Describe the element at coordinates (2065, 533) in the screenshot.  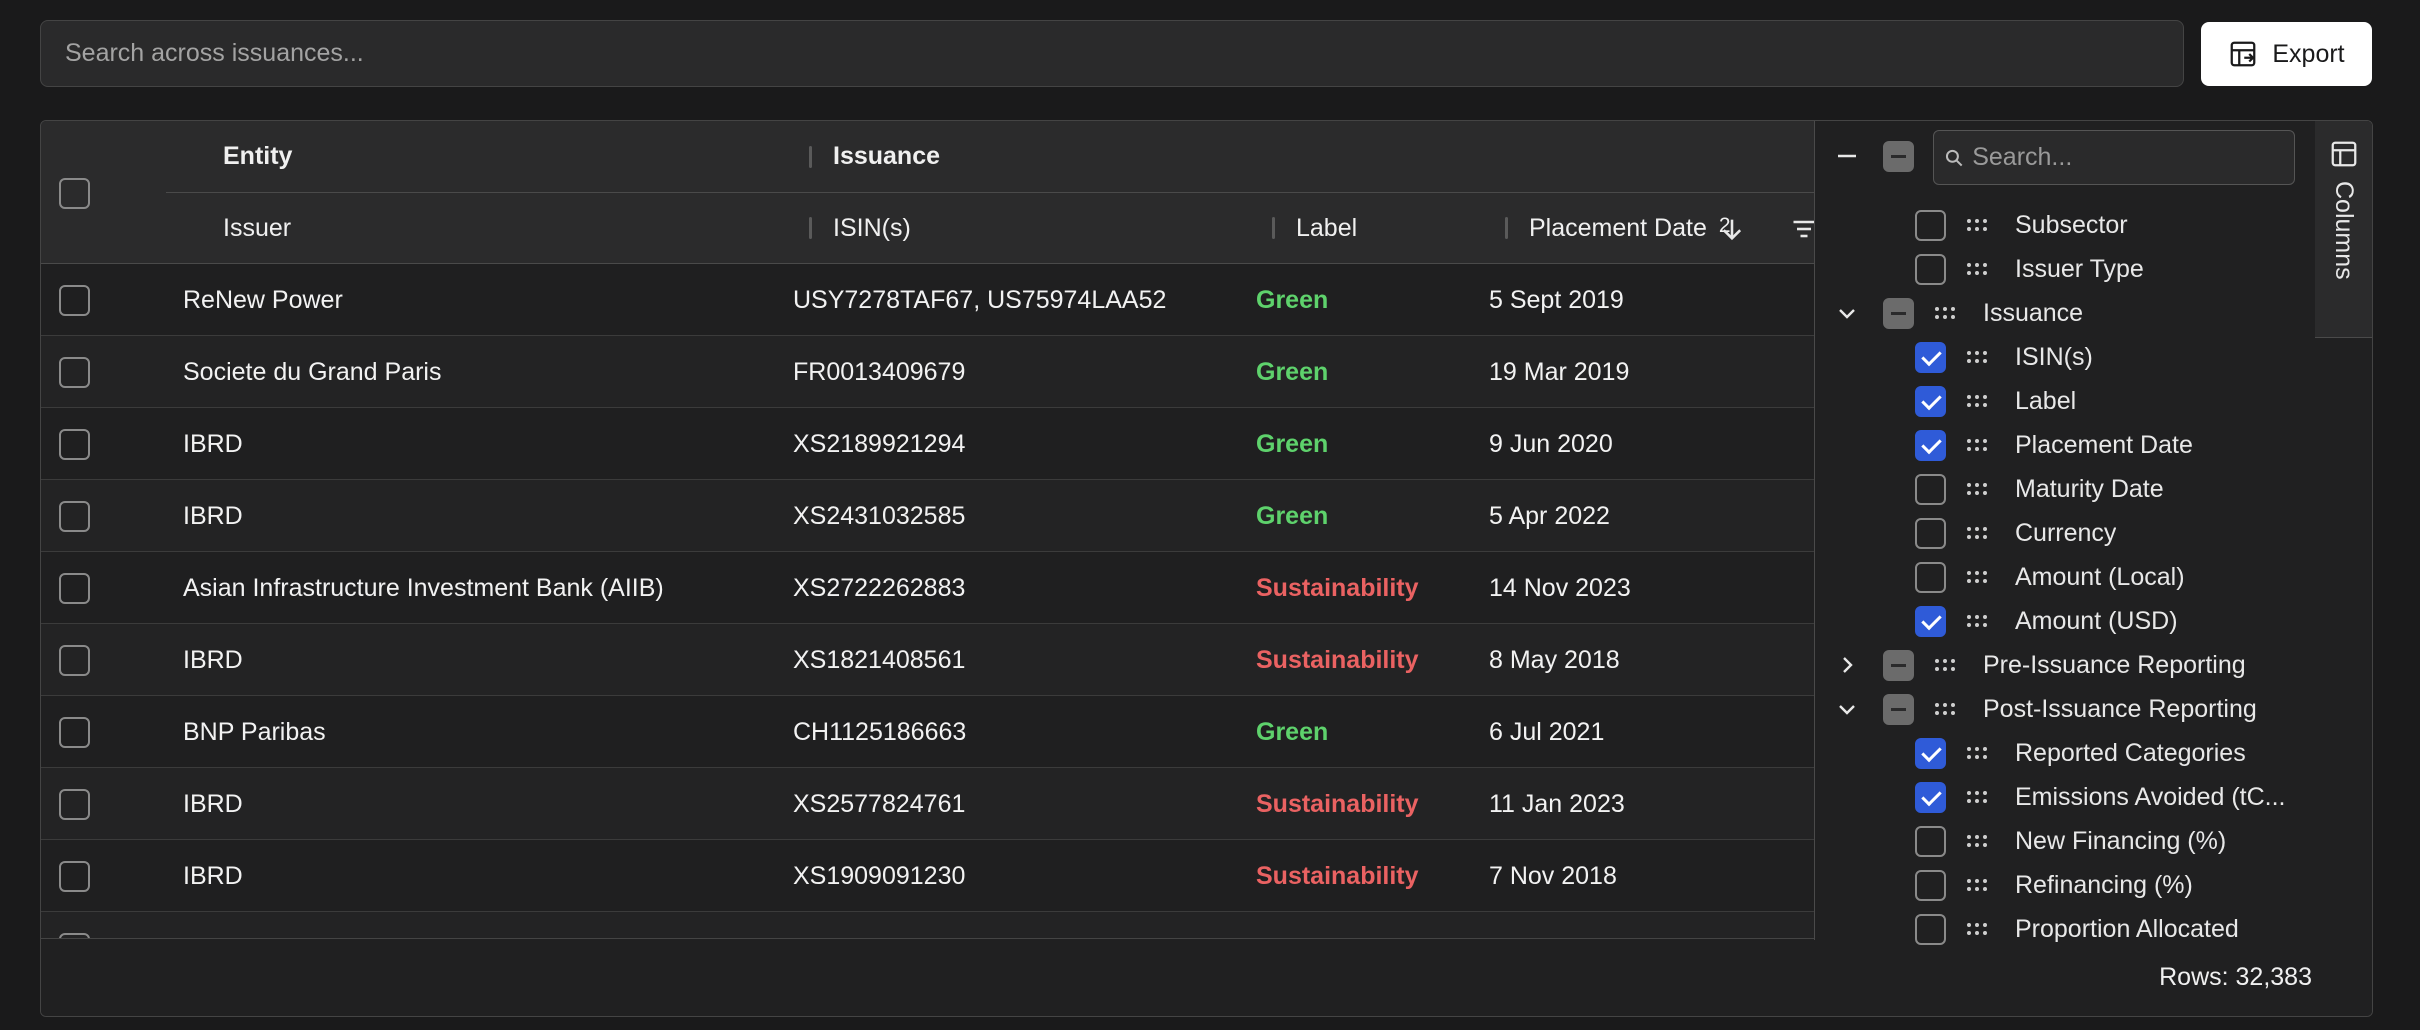
I see `column-item: Currency` at that location.